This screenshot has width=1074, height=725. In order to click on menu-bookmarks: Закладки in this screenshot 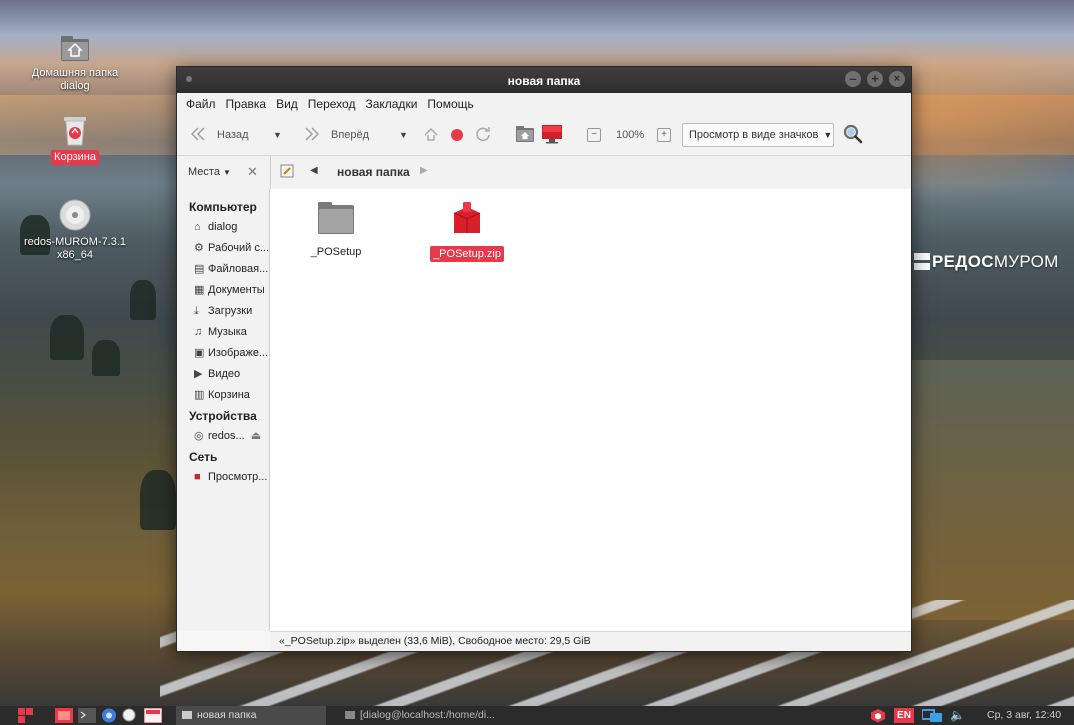, I will do `click(391, 104)`.